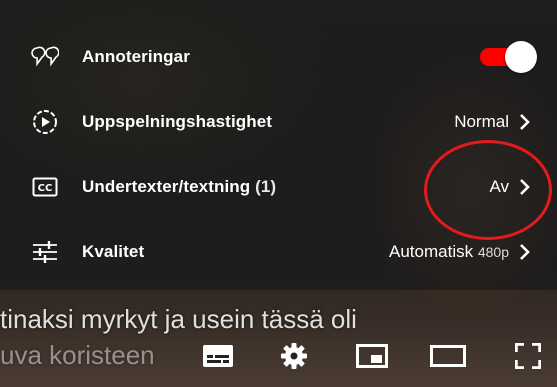  I want to click on svg-text: CC, so click(45, 188).